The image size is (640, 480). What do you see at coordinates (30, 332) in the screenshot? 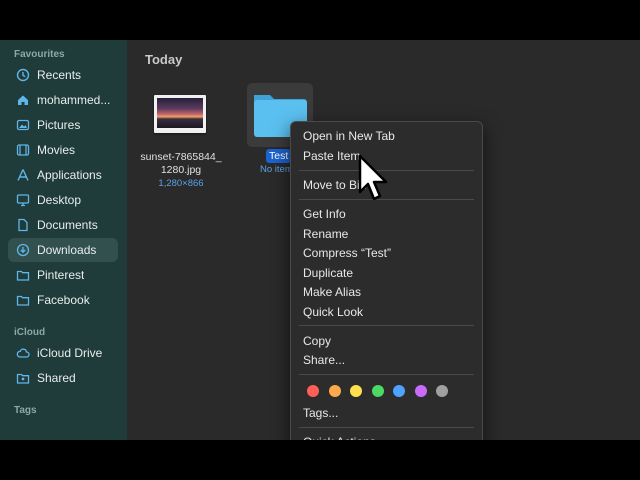
I see `icloud-header: iCloud` at bounding box center [30, 332].